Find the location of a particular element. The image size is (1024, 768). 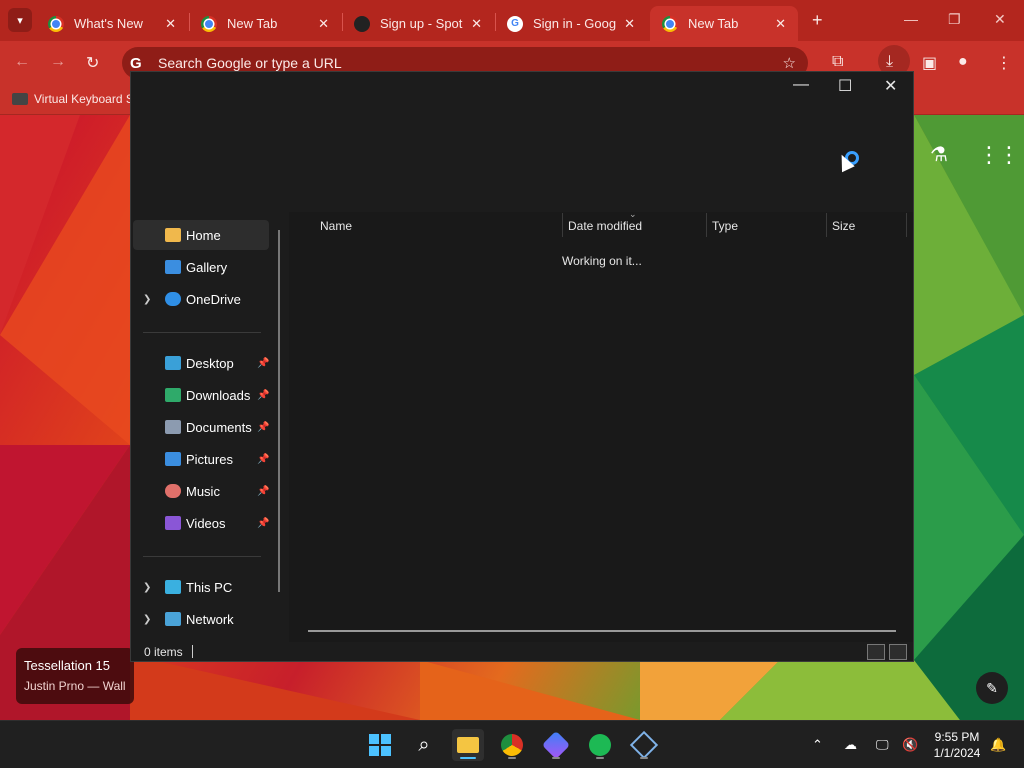

nav-item-documents: Documents 📌 is located at coordinates (201, 427).